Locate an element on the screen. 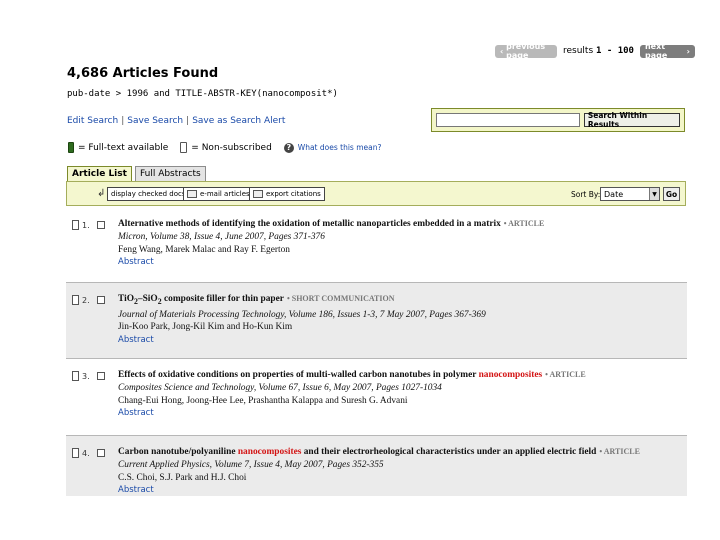 This screenshot has height=540, width=720. email-articles-button: e-mail articles is located at coordinates (218, 194).